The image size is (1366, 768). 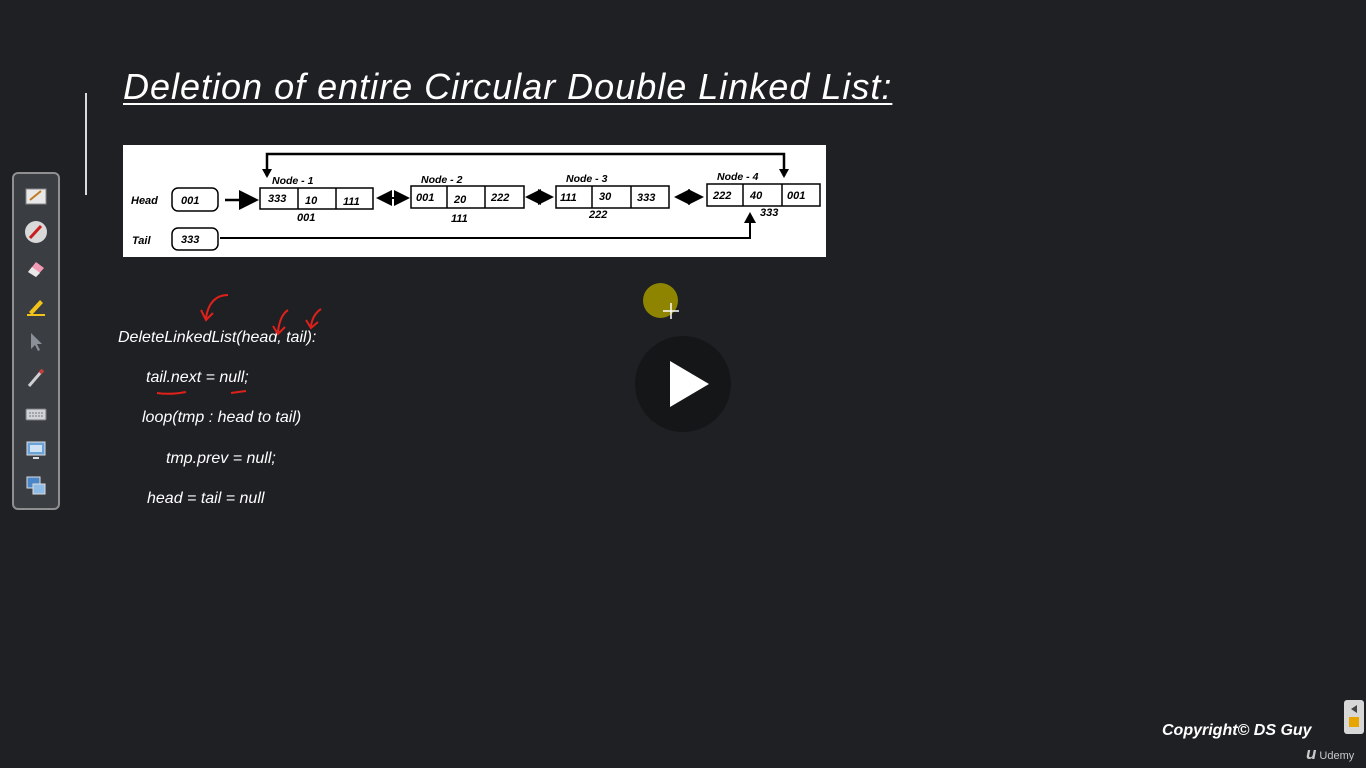 I want to click on node-label: Node - 1, so click(x=293, y=181).